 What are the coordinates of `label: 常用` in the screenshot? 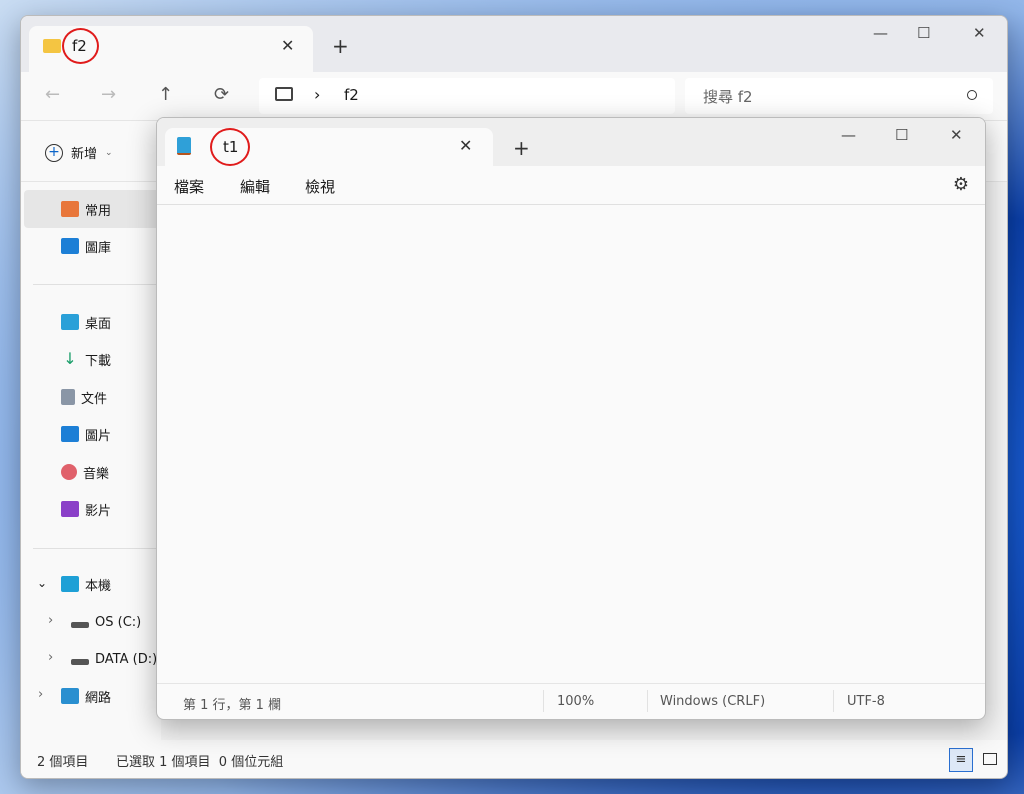 It's located at (98, 211).